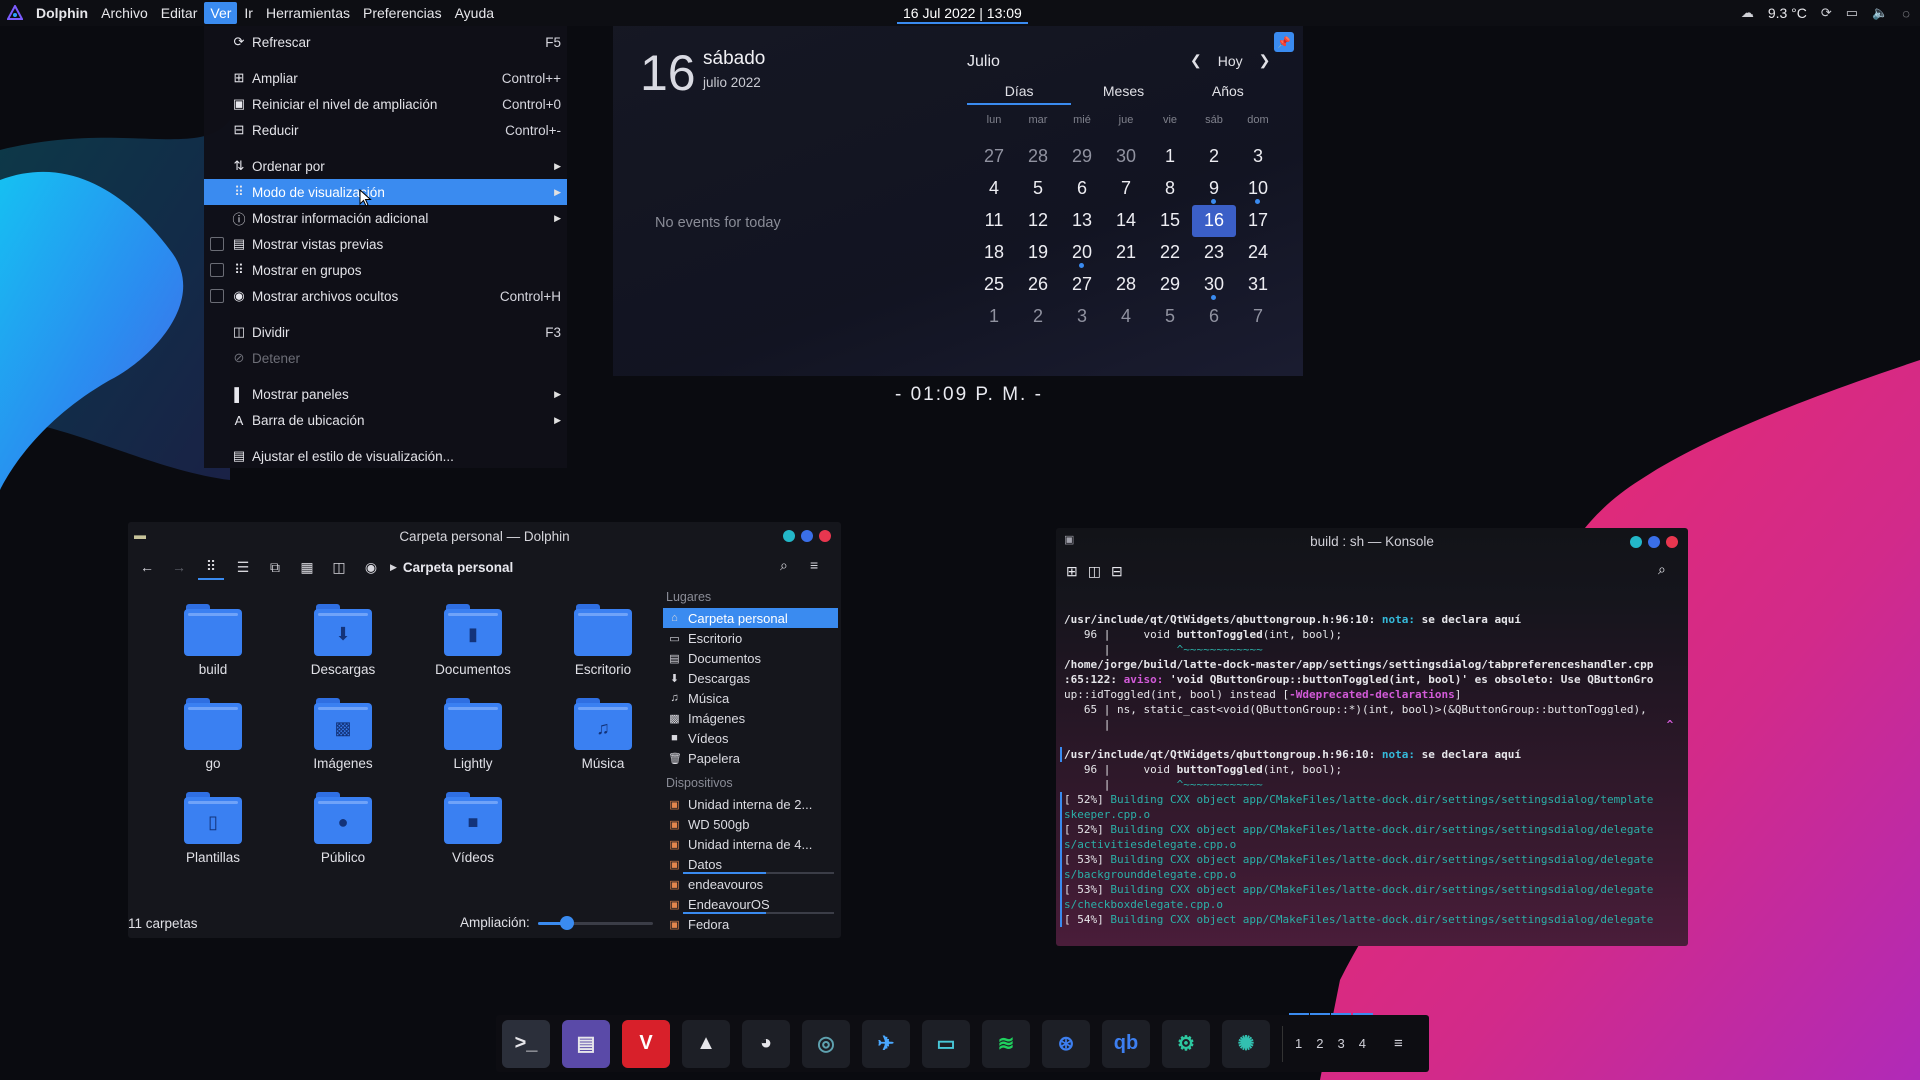 The image size is (1920, 1080). What do you see at coordinates (750, 738) in the screenshot?
I see `places-item: ■ Vídeos` at bounding box center [750, 738].